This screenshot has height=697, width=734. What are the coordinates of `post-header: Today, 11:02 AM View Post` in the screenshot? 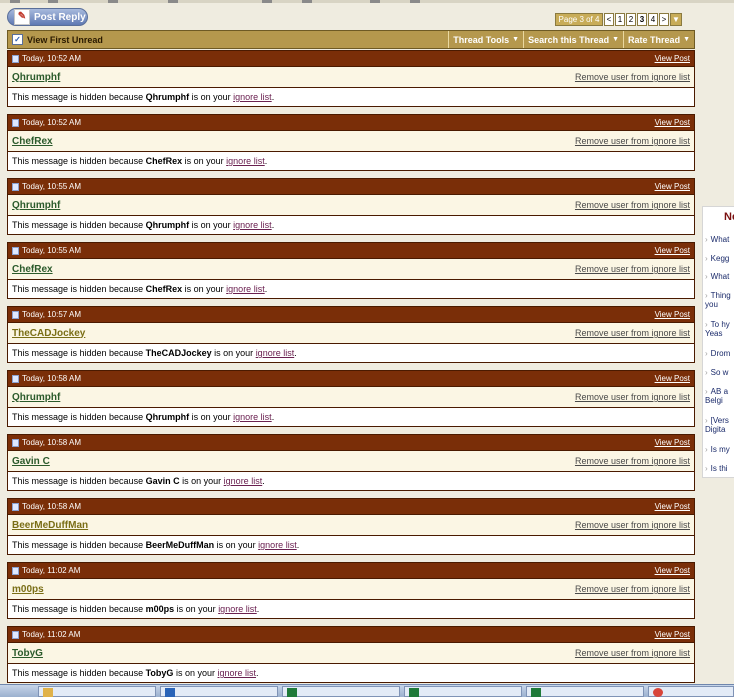 It's located at (351, 570).